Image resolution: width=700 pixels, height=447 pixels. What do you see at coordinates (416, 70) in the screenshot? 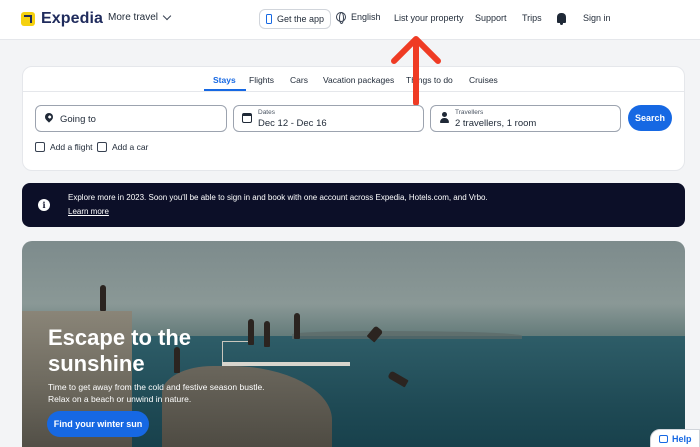
I see `red-arrow-annotation` at bounding box center [416, 70].